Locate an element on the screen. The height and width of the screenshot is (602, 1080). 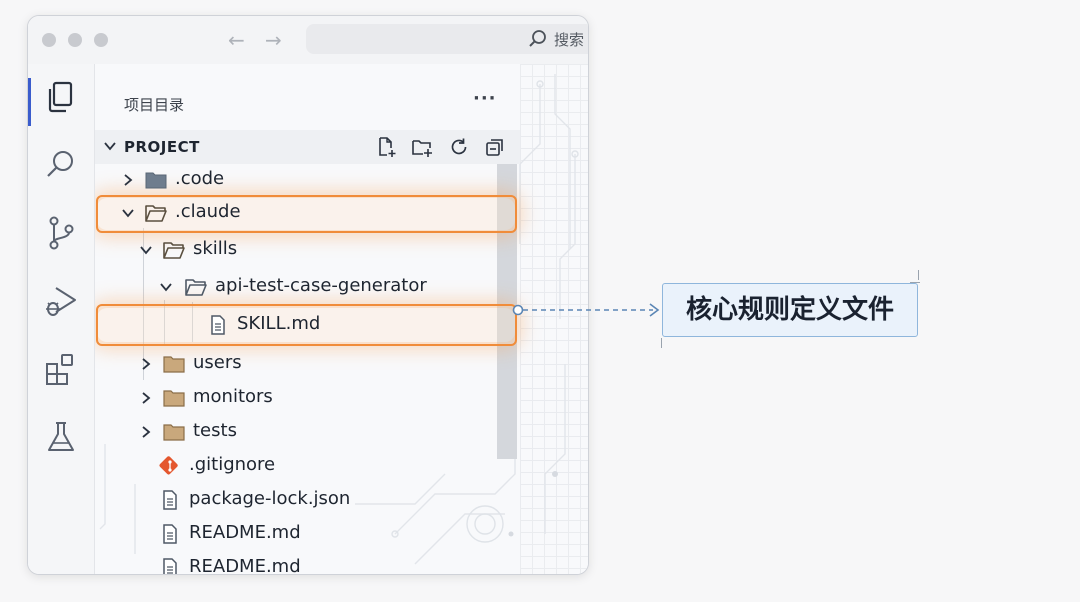
section-title: PROJECT is located at coordinates (162, 147).